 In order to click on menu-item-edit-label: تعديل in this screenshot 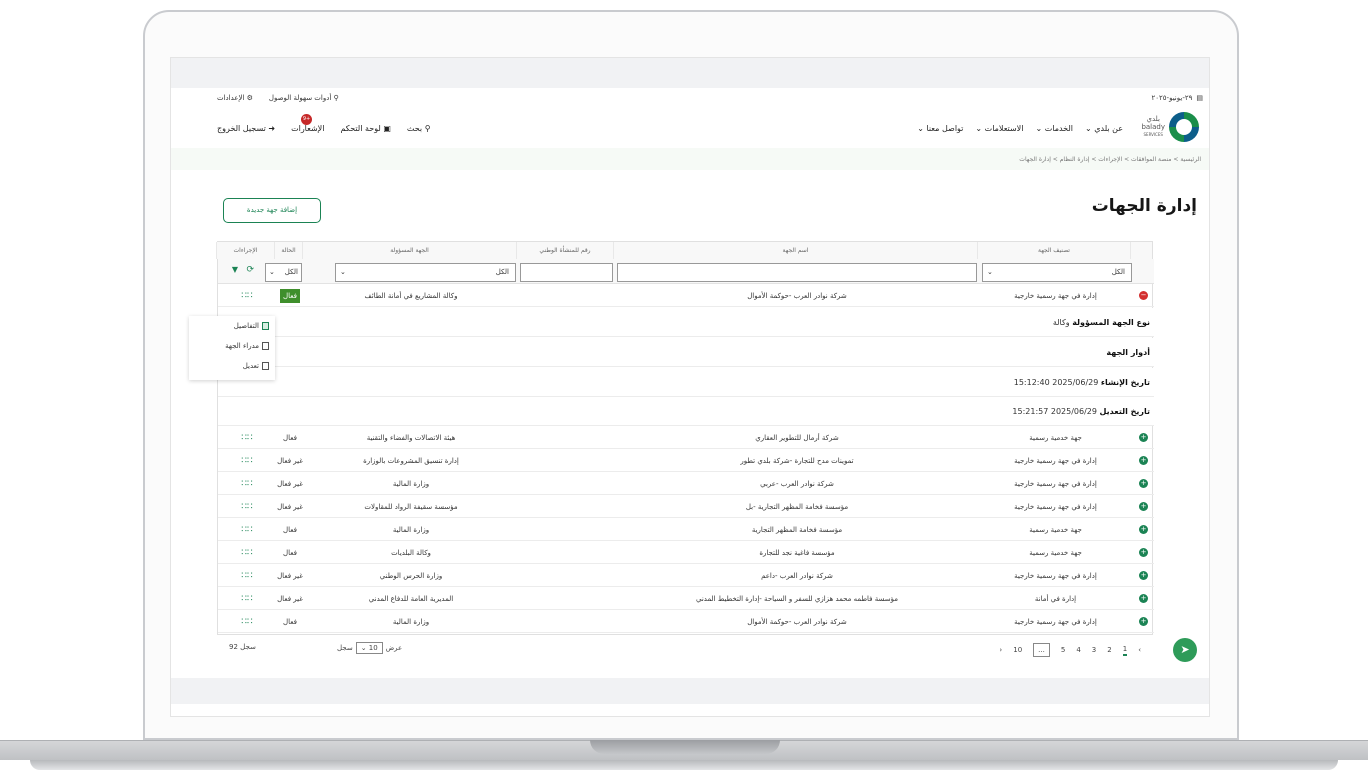, I will do `click(250, 366)`.